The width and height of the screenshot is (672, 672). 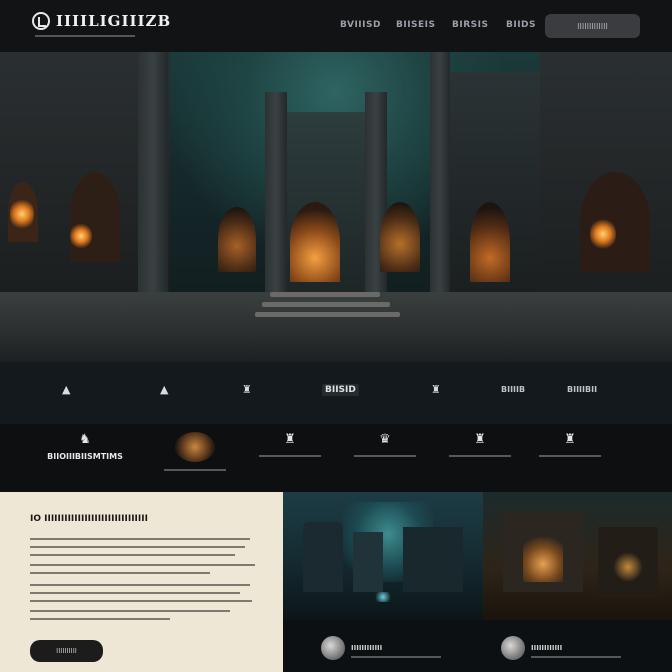 I want to click on logo-emblem-icon, so click(x=41, y=21).